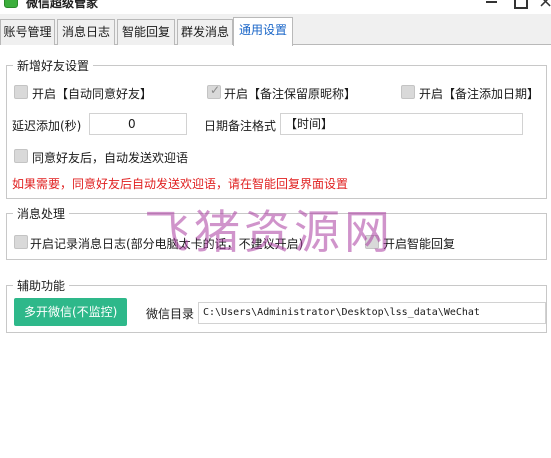 Image resolution: width=551 pixels, height=458 pixels. Describe the element at coordinates (372, 242) in the screenshot. I see `smart-reply-checkbox` at that location.